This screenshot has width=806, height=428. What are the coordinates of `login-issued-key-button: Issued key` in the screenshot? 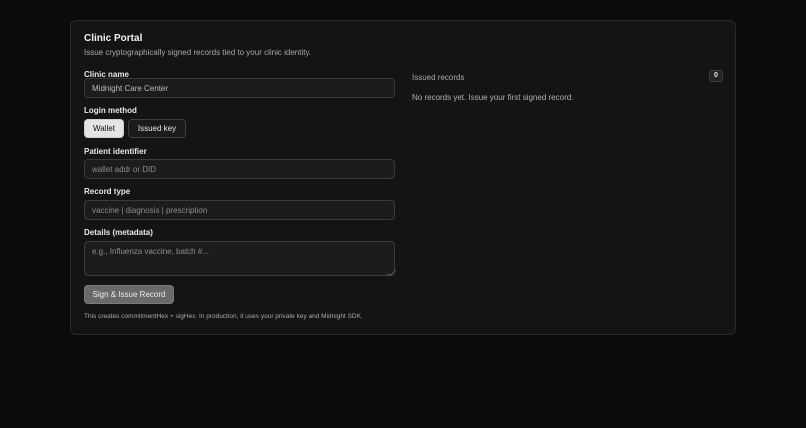 It's located at (157, 128).